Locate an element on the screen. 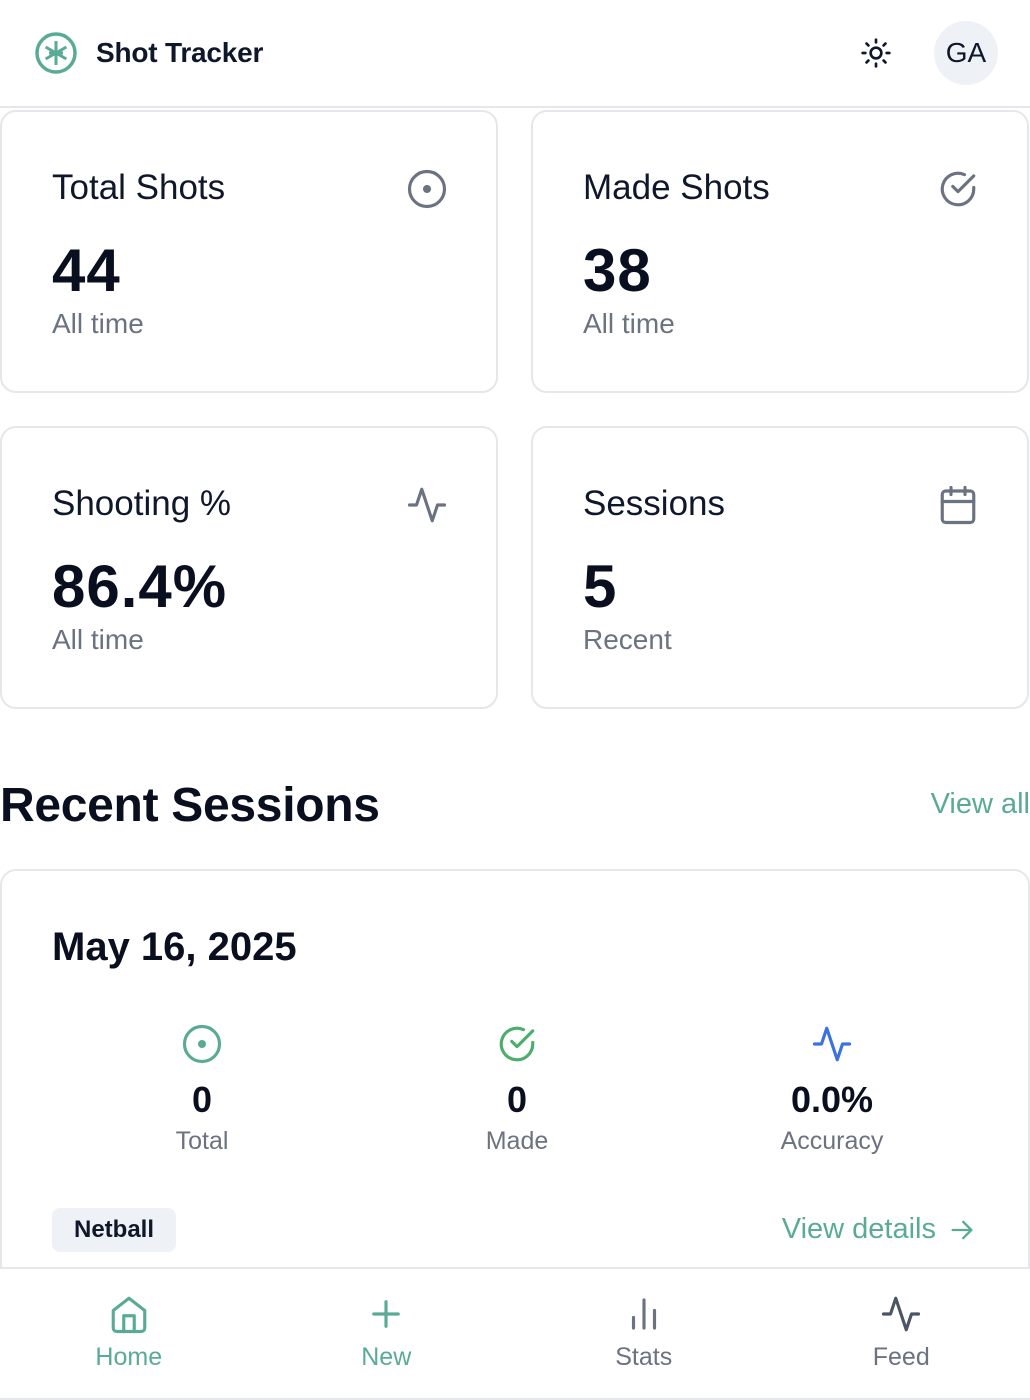 The height and width of the screenshot is (1400, 1030). calendar-icon is located at coordinates (958, 505).